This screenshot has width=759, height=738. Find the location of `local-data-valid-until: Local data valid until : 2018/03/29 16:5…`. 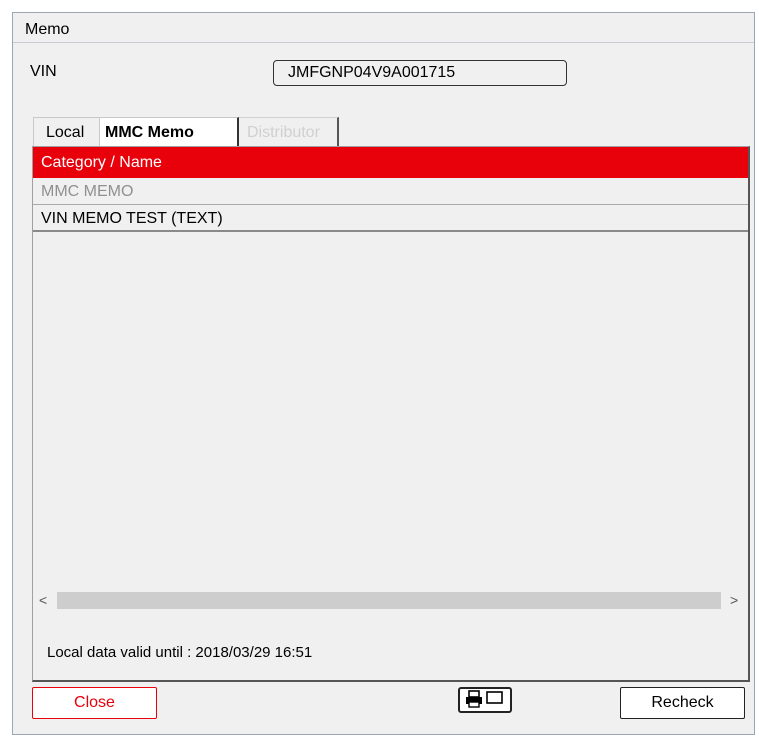

local-data-valid-until: Local data valid until : 2018/03/29 16:5… is located at coordinates (180, 652).